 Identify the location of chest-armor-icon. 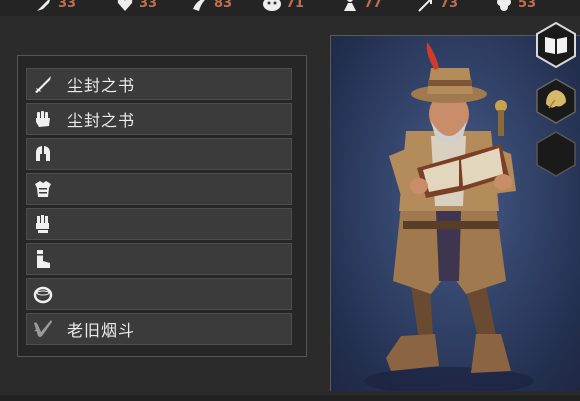
(43, 189).